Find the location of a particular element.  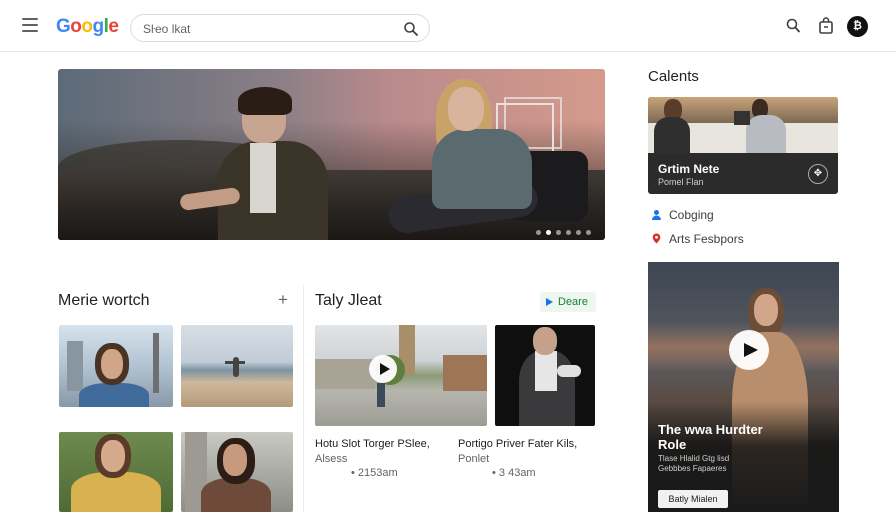

google-logo: Google is located at coordinates (87, 27).